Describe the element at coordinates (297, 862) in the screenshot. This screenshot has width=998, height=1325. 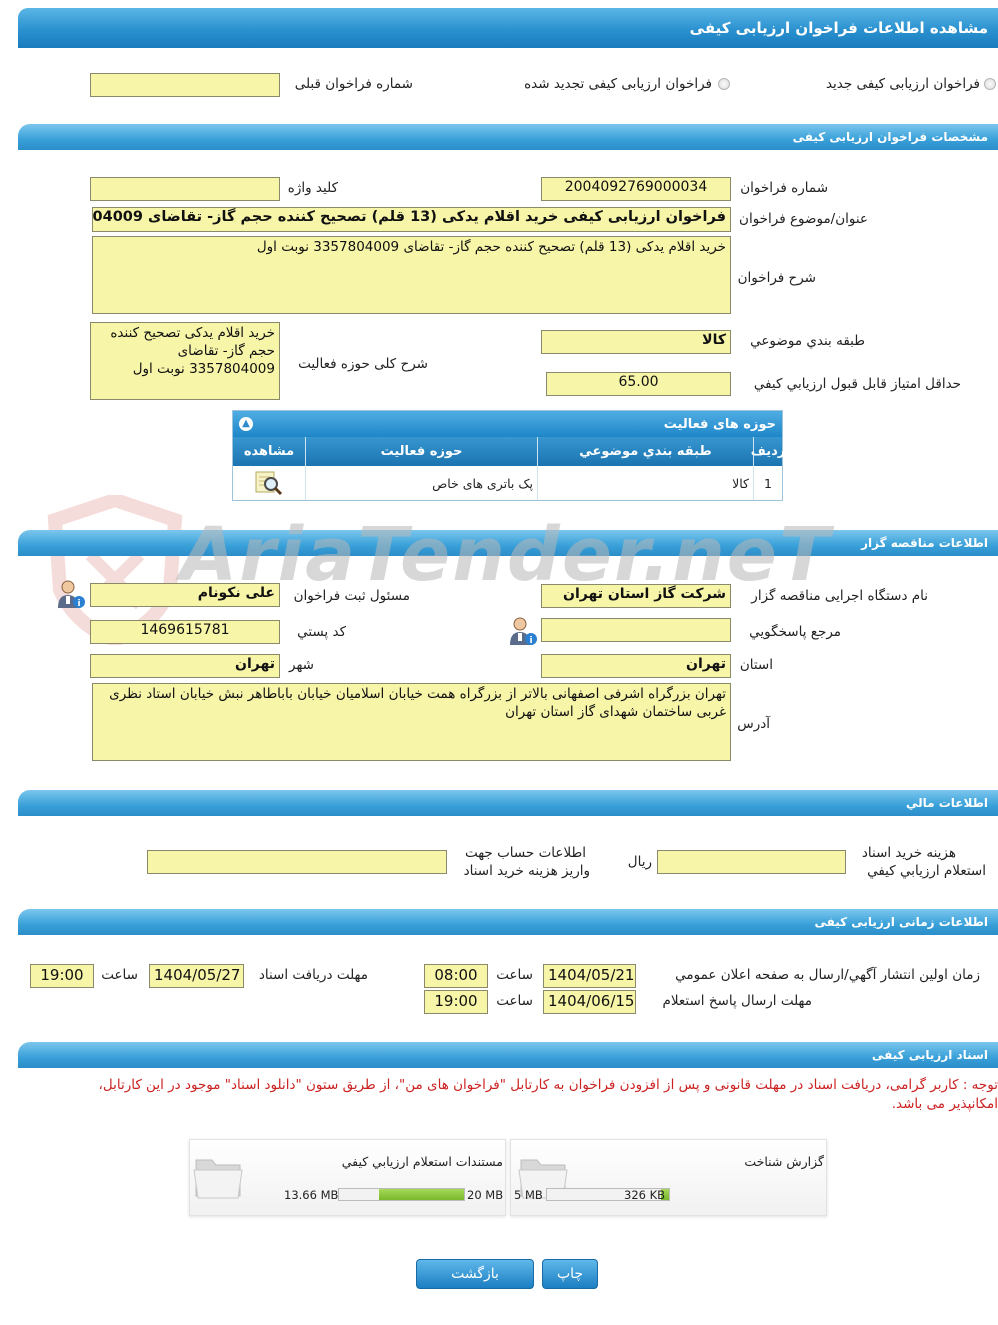
I see `account-info-field` at that location.